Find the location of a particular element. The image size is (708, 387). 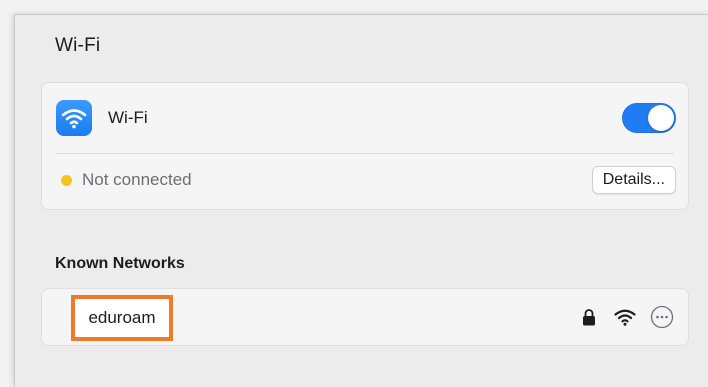

wifi-icon is located at coordinates (74, 118).